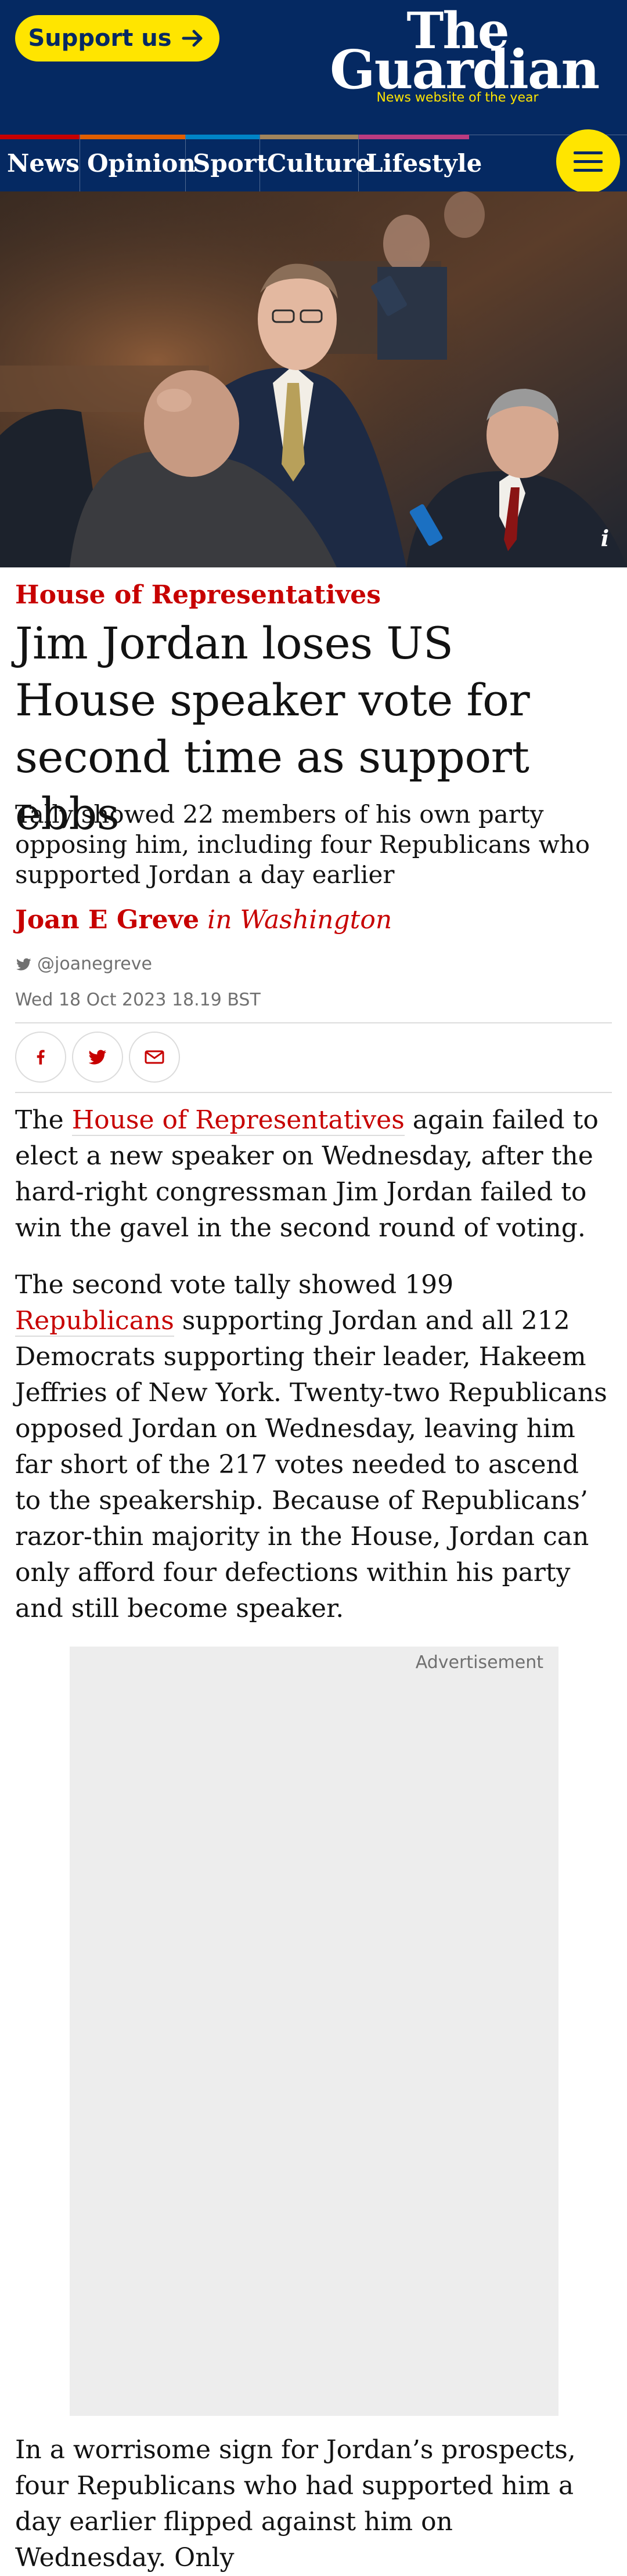  Describe the element at coordinates (605, 538) in the screenshot. I see `info-icon: i` at that location.